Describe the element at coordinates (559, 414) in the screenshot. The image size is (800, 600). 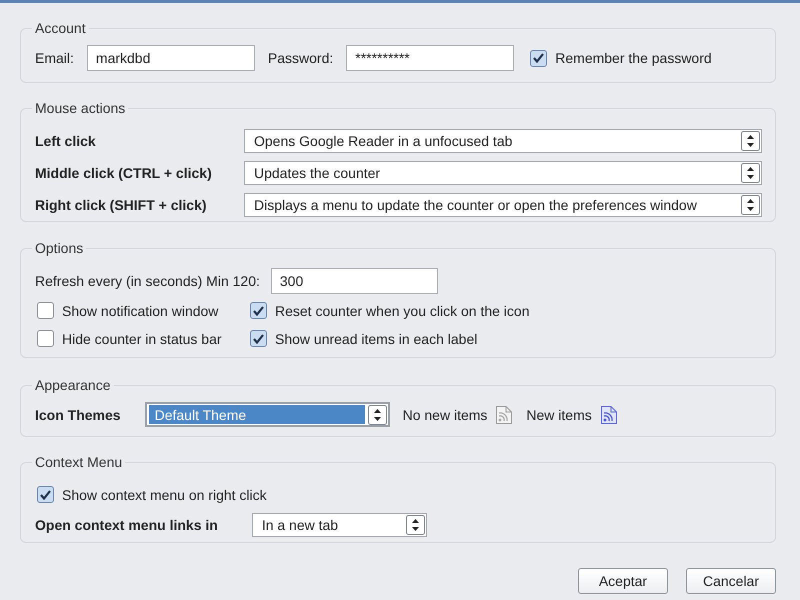
I see `preview-label: New items` at that location.